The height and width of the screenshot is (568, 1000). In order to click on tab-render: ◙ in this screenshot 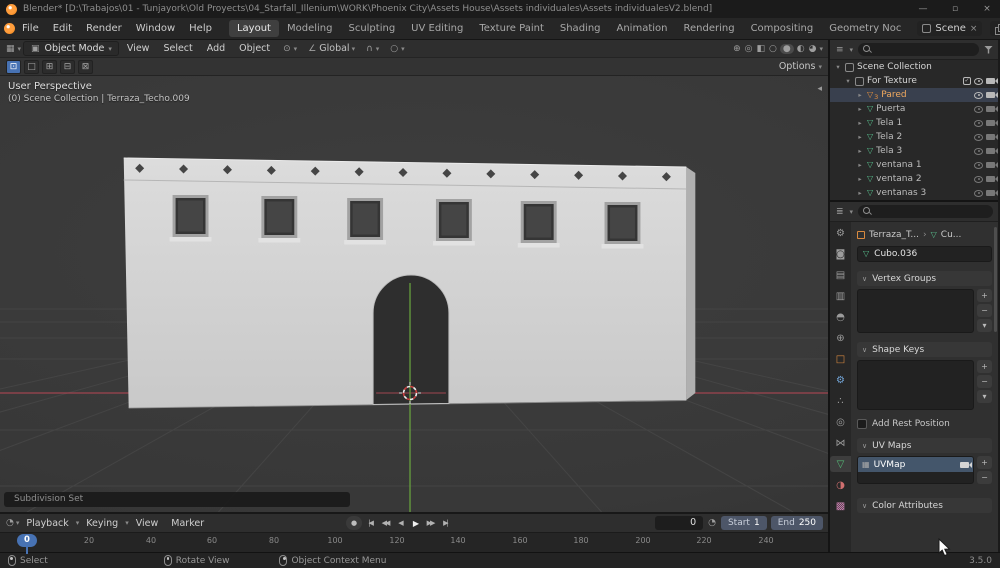, I will do `click(840, 254)`.